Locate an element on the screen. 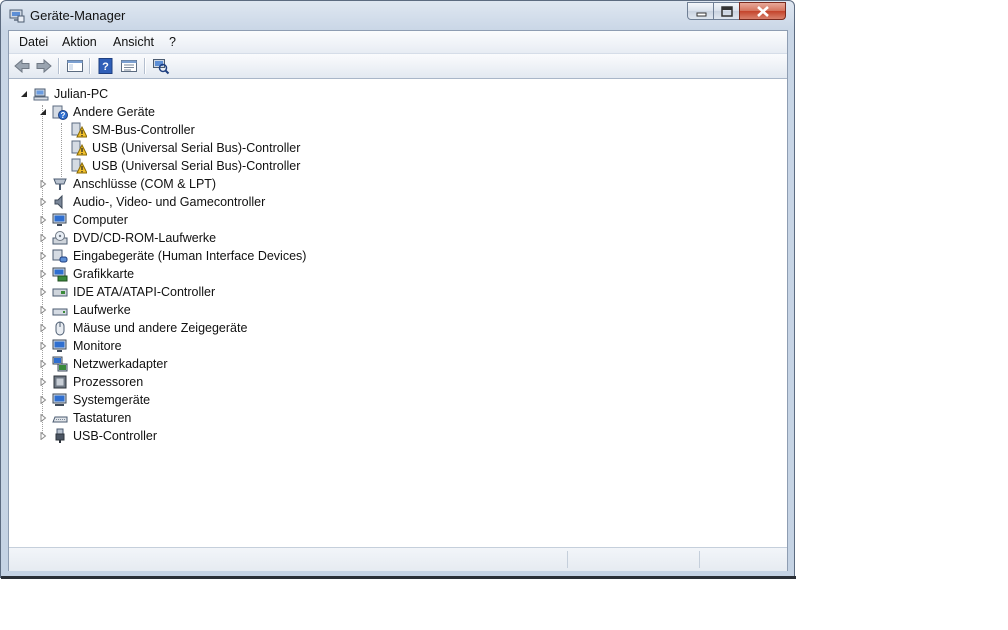 The width and height of the screenshot is (1008, 630). close-icon is located at coordinates (763, 11).